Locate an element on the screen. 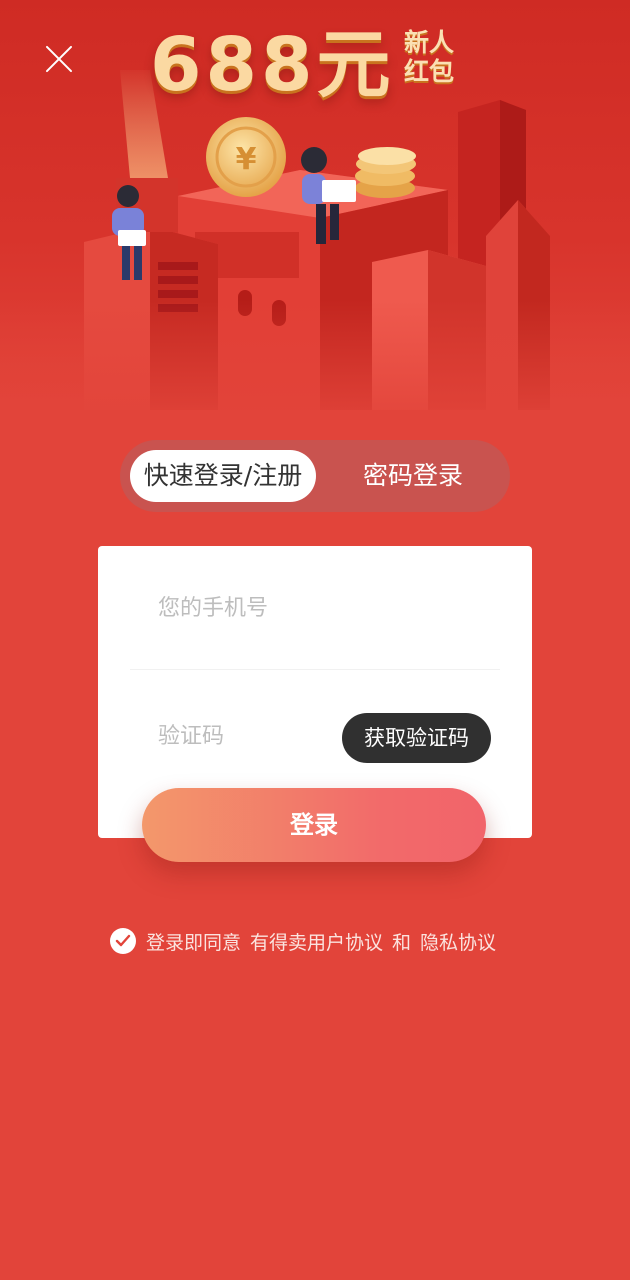 This screenshot has height=1280, width=630. agreement-and: 和 is located at coordinates (402, 942).